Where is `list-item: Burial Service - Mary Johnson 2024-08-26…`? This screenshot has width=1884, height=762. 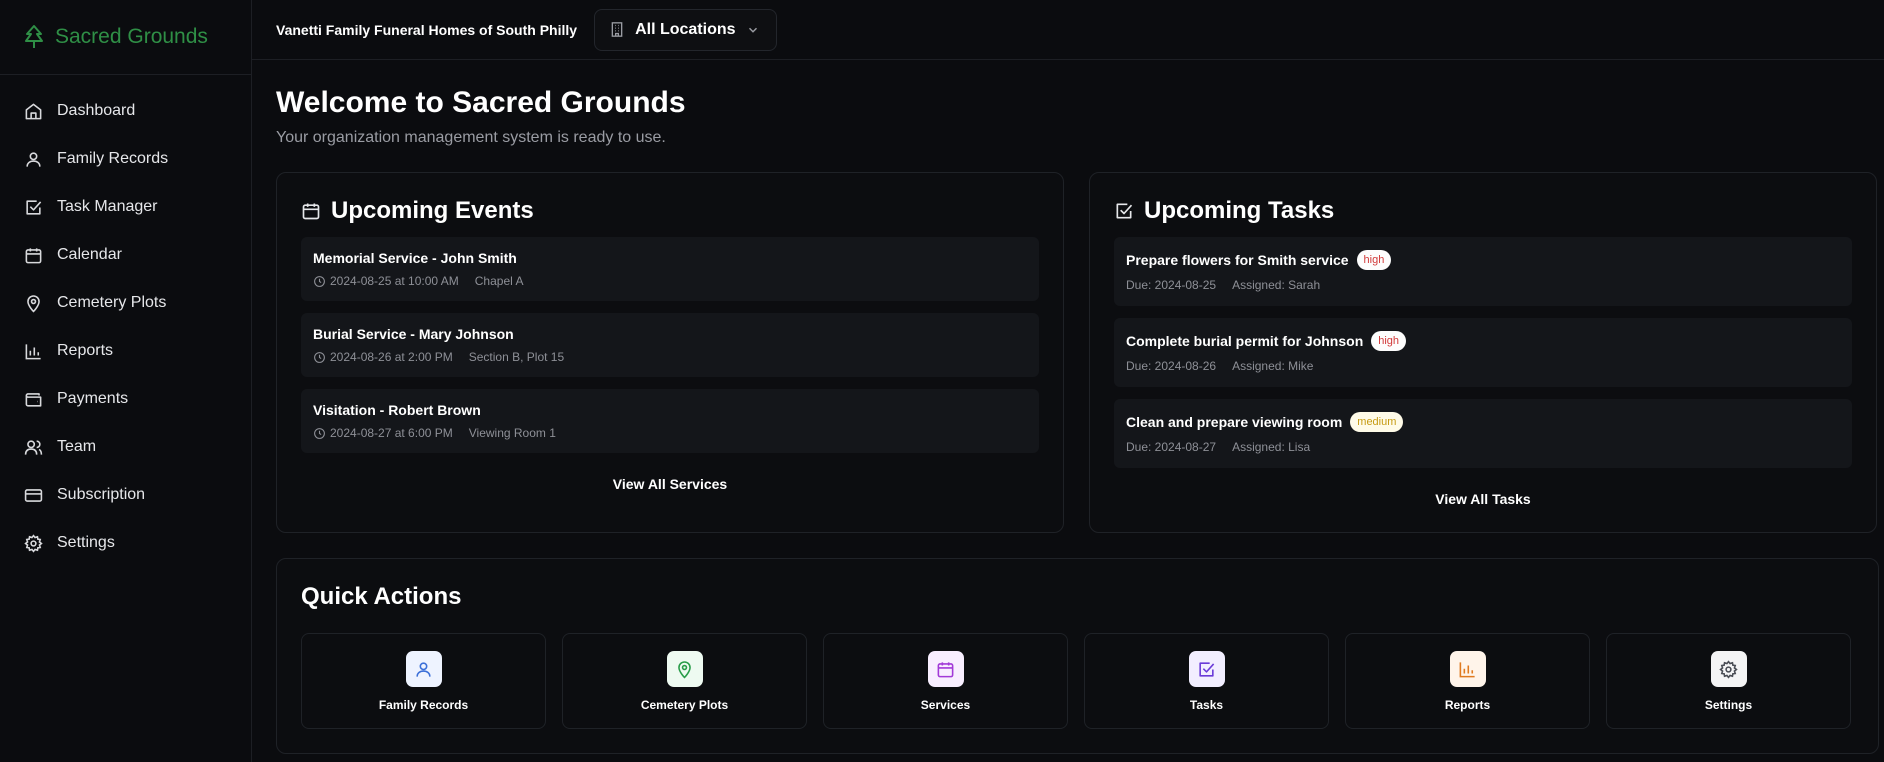 list-item: Burial Service - Mary Johnson 2024-08-26… is located at coordinates (670, 345).